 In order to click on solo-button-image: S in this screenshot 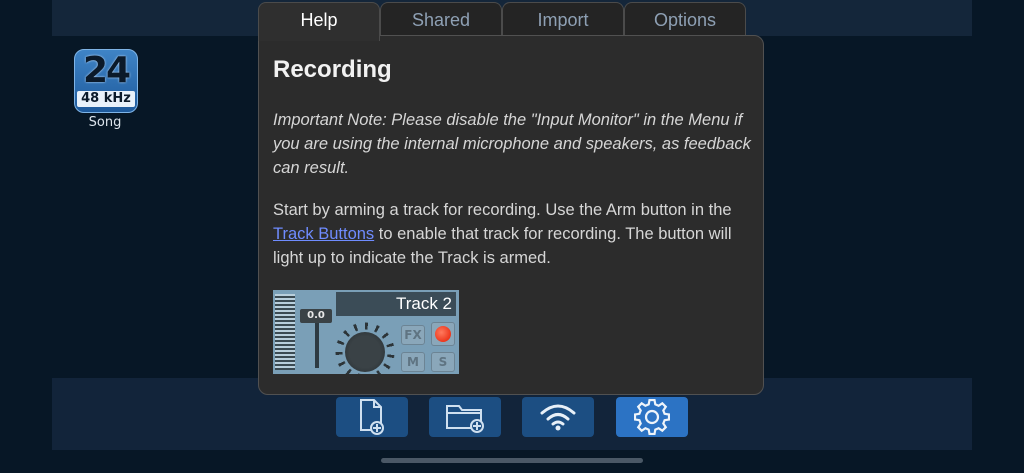, I will do `click(443, 362)`.